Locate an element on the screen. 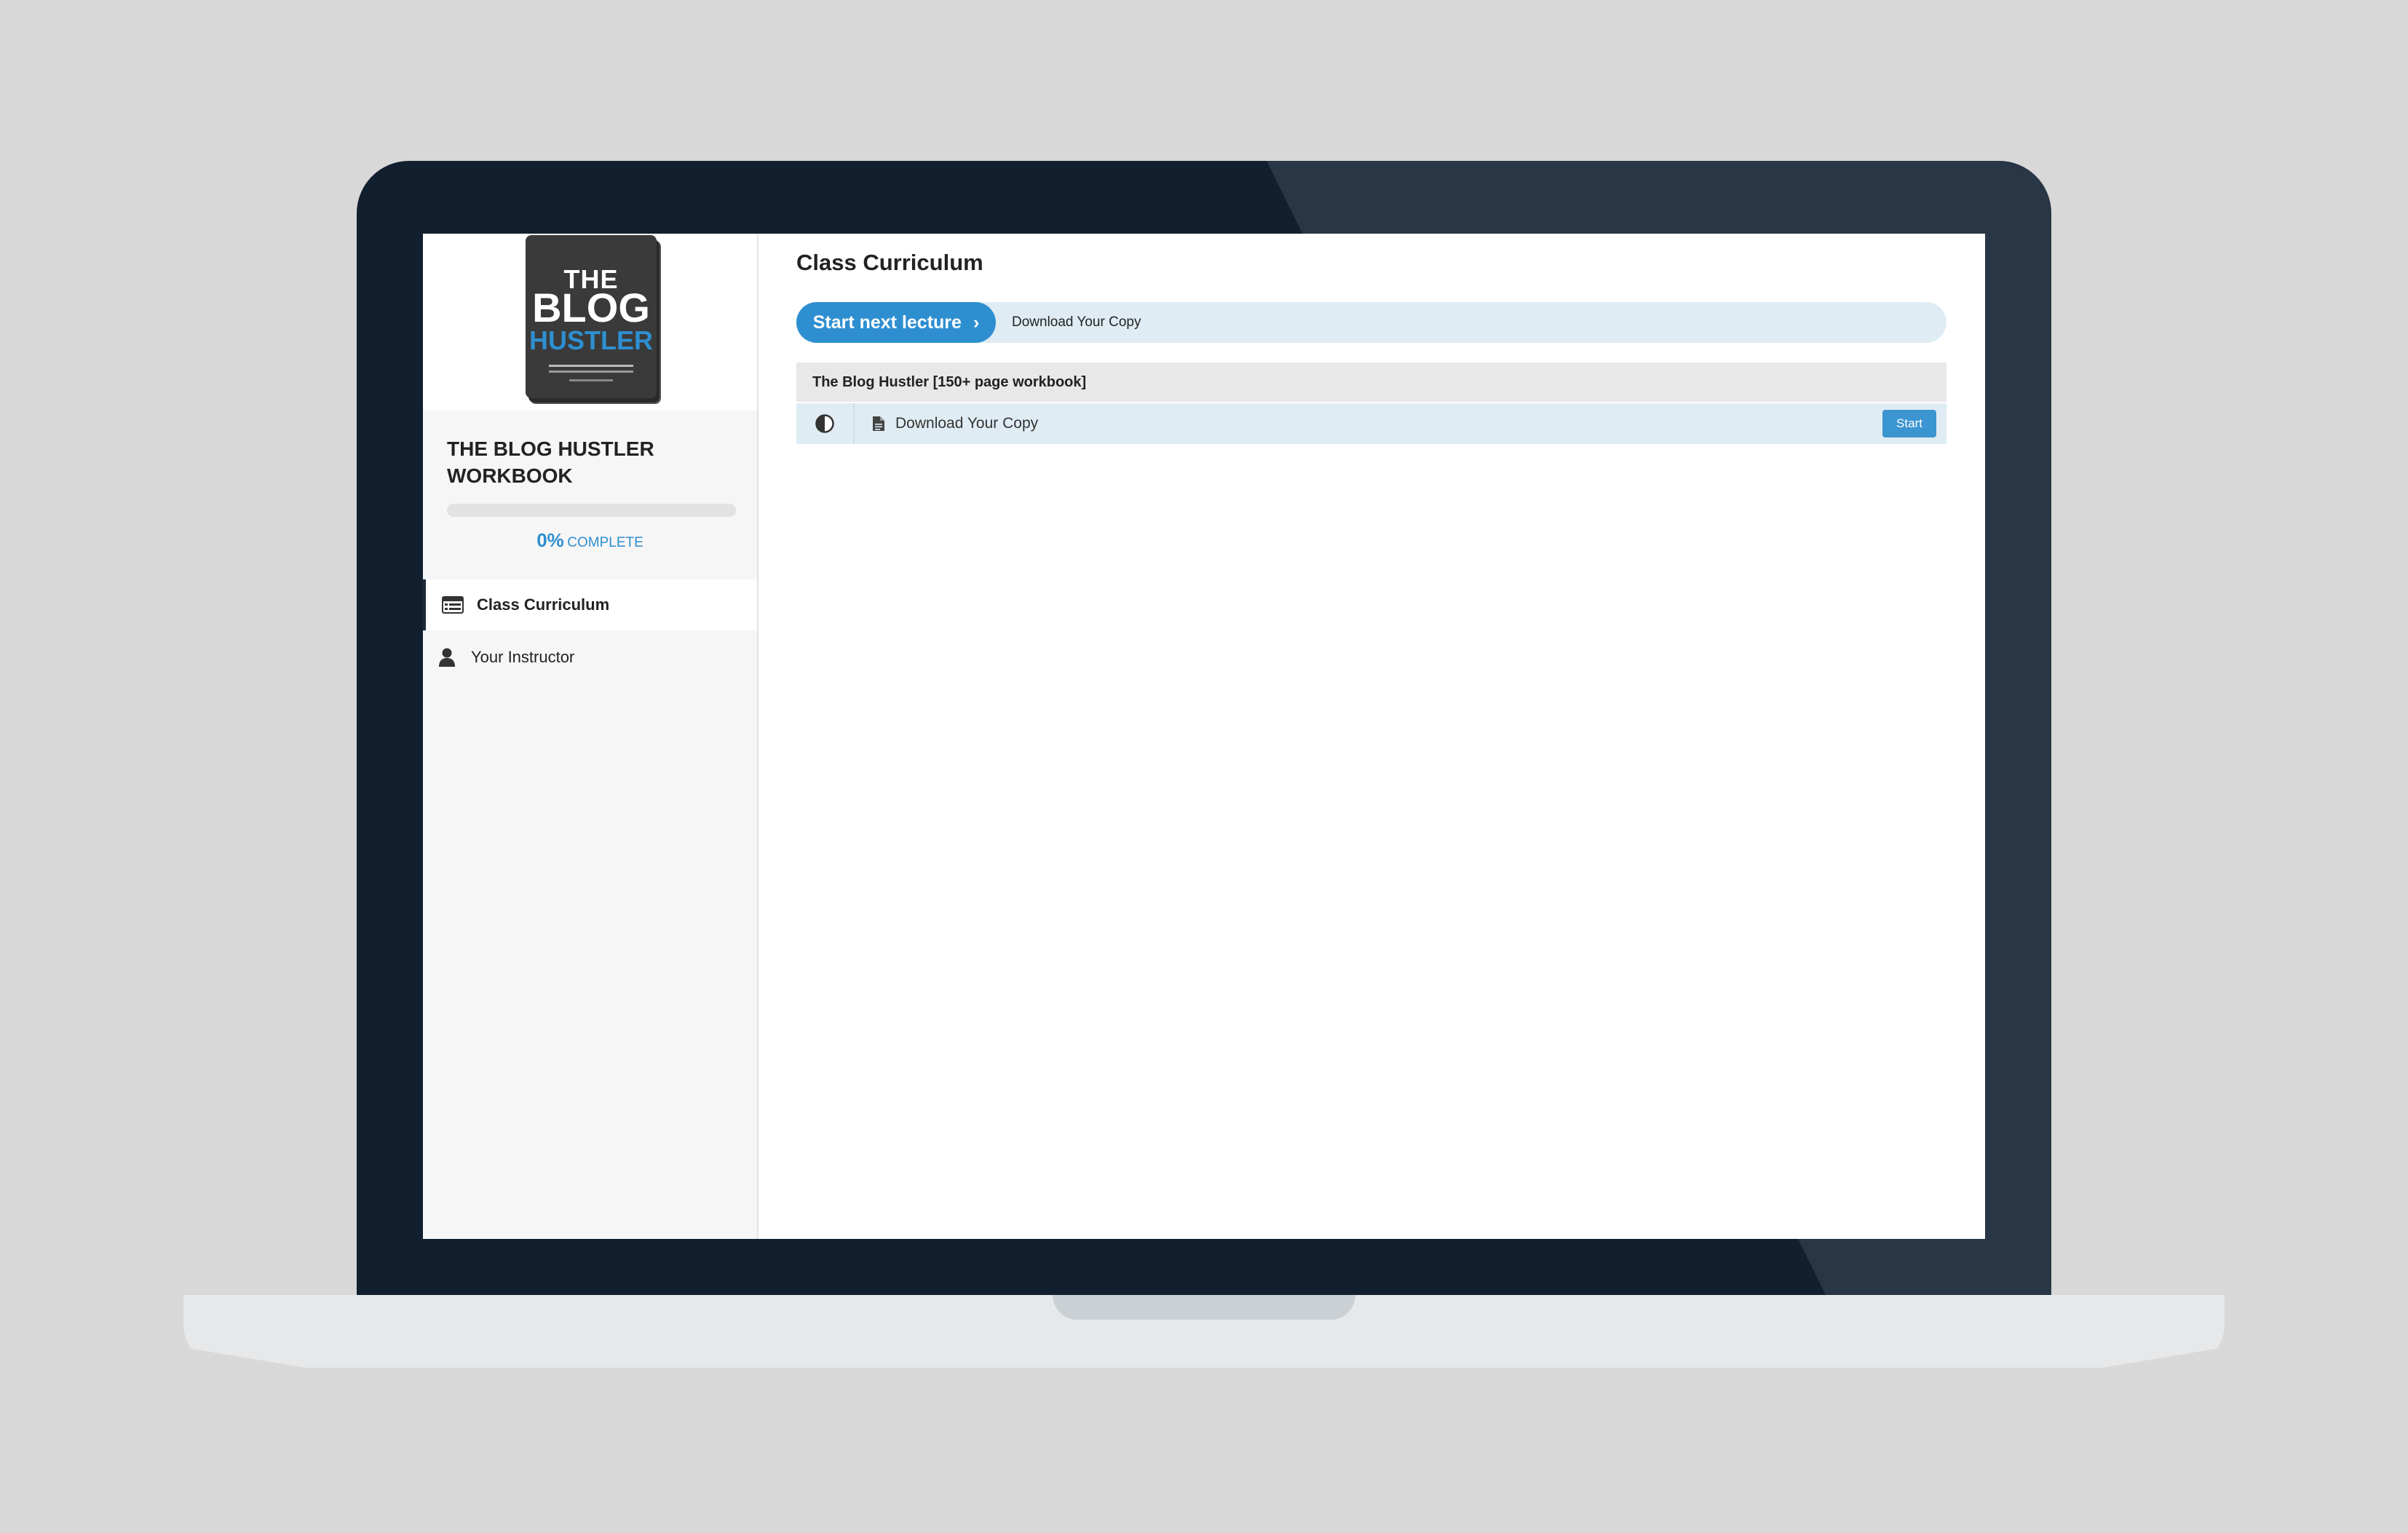 This screenshot has height=1533, width=2408. laptop-notch is located at coordinates (1204, 1307).